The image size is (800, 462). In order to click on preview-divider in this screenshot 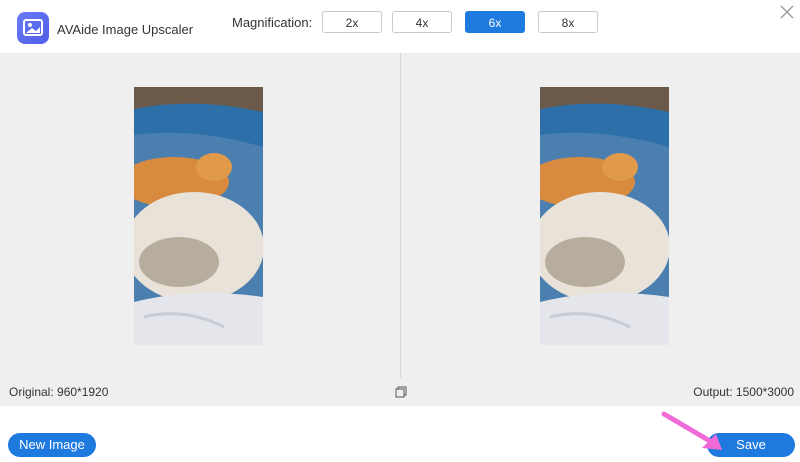, I will do `click(400, 215)`.